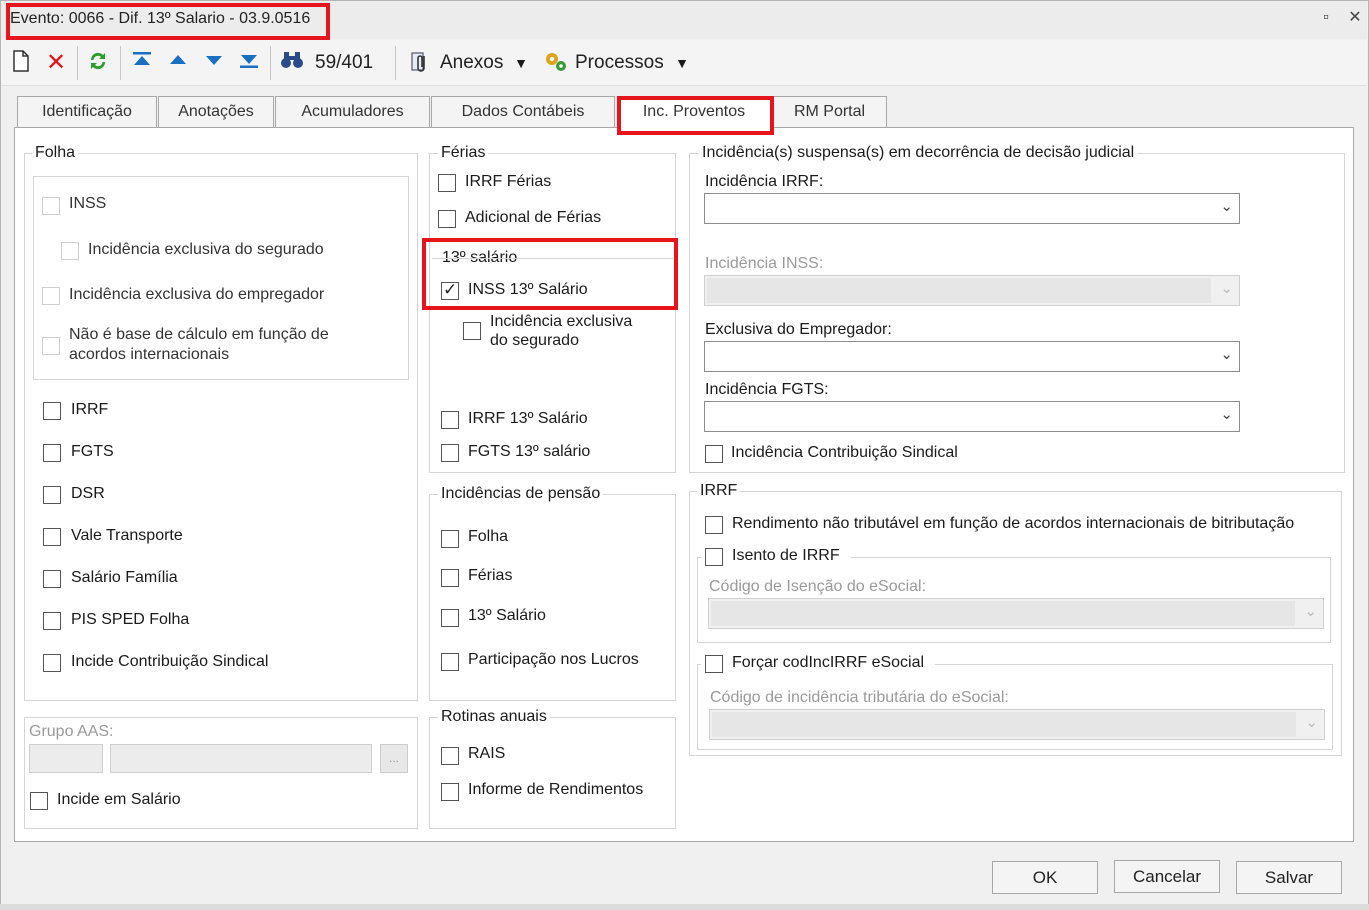 The height and width of the screenshot is (910, 1369). Describe the element at coordinates (56, 63) in the screenshot. I see `delete-icon: ✕` at that location.